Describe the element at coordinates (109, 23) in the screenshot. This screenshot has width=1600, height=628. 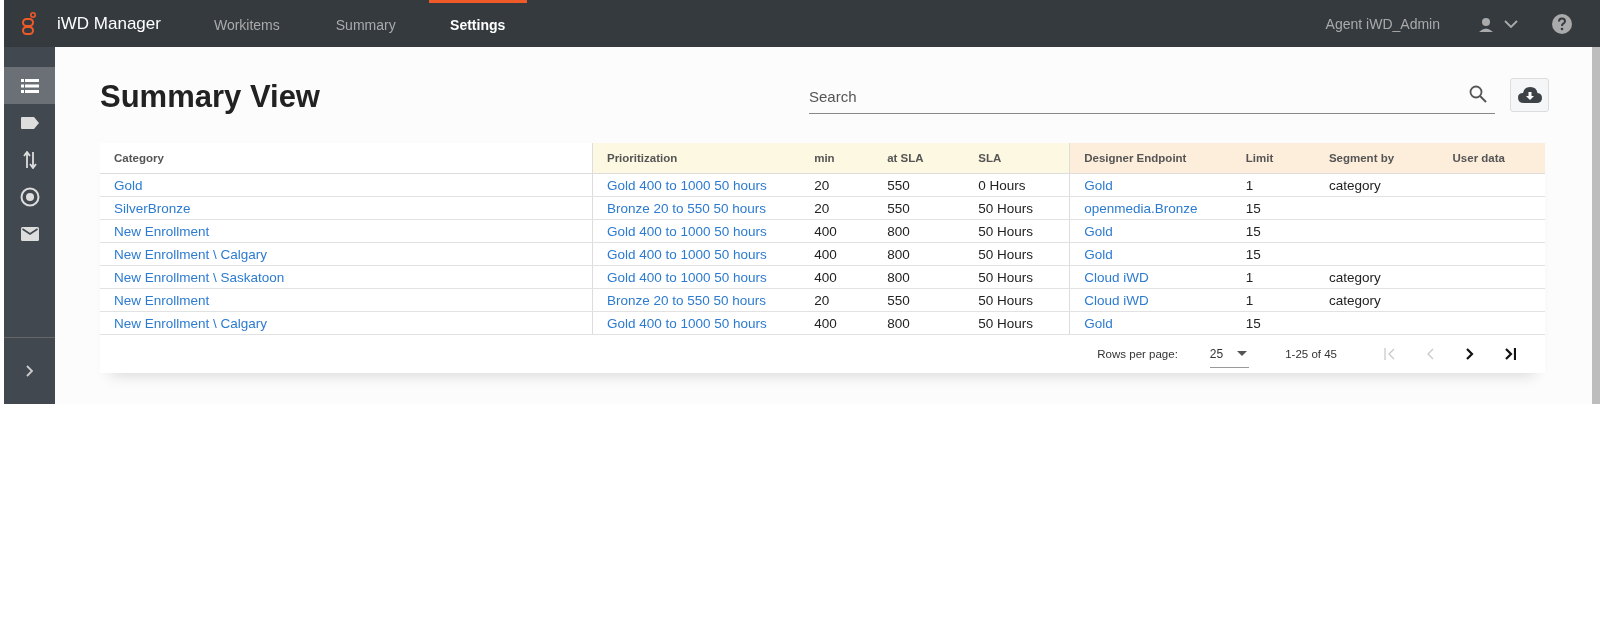
I see `app-title: iWD Manager` at that location.